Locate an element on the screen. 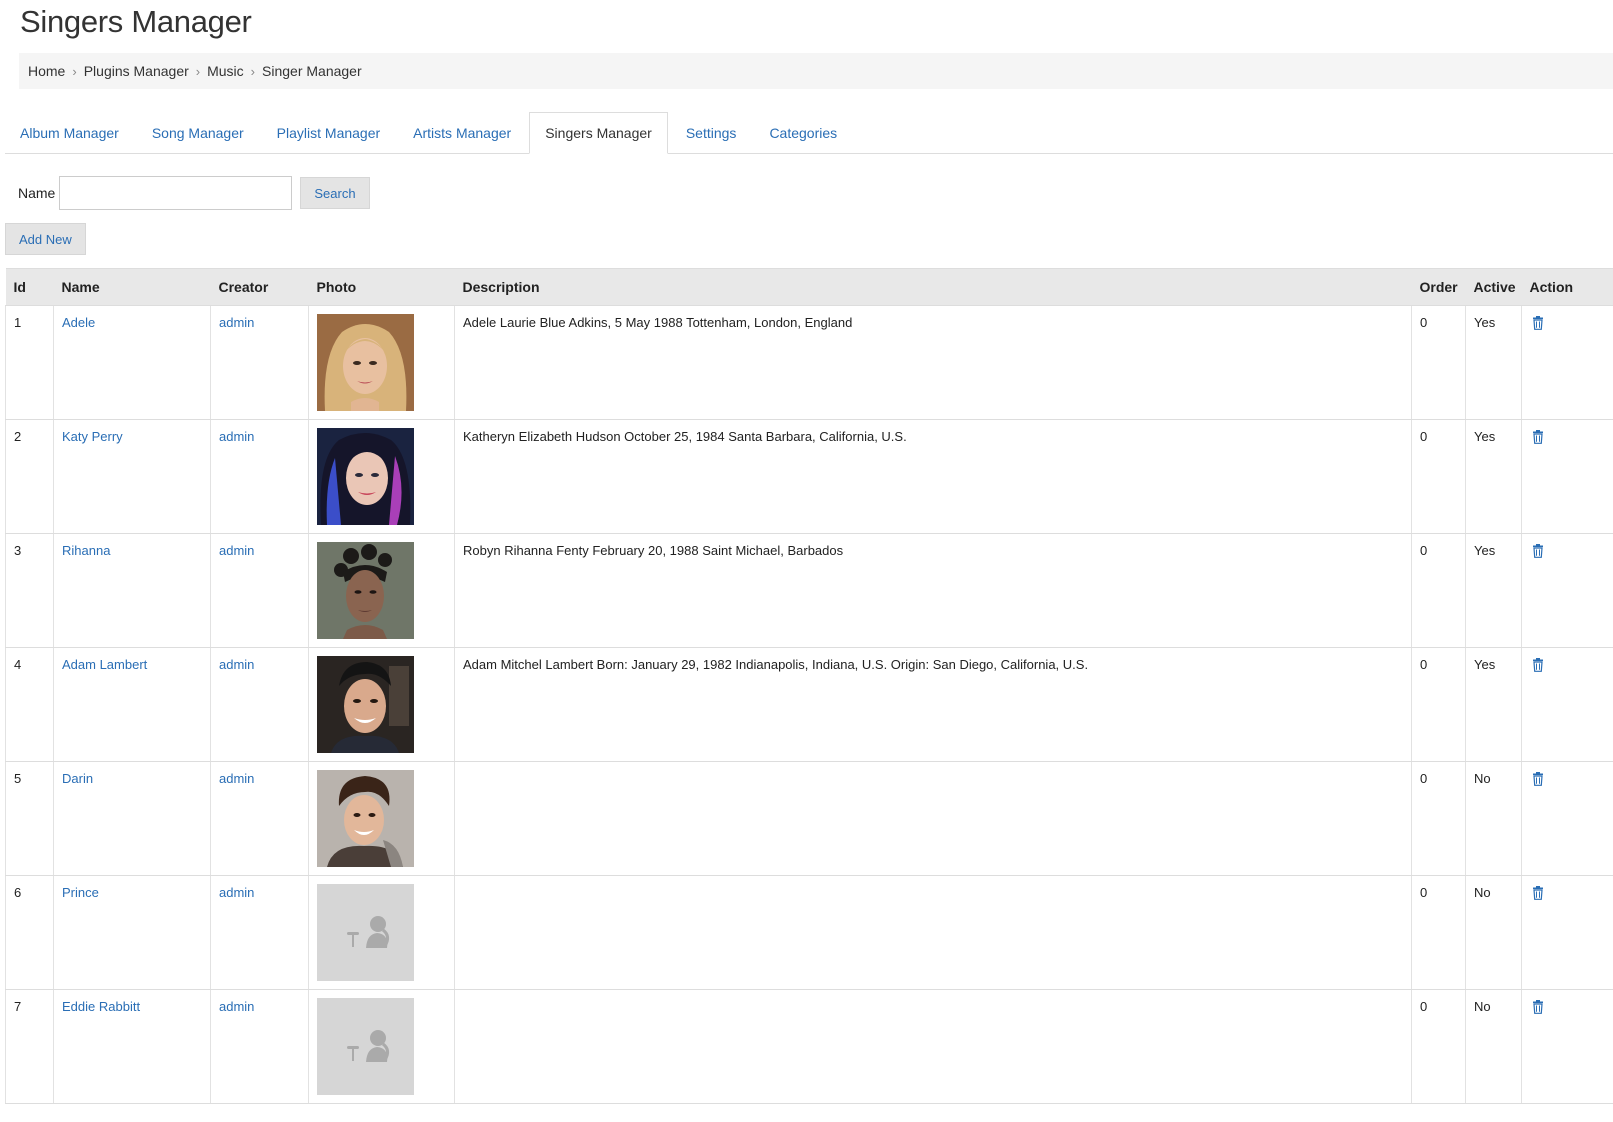  column-header-creator: Creator is located at coordinates (259, 287).